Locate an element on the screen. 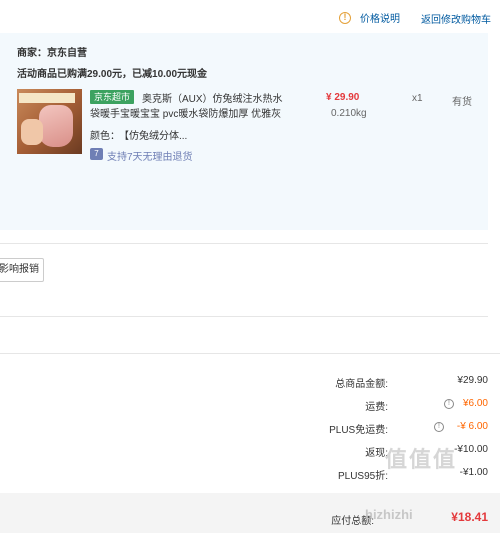 The height and width of the screenshot is (533, 500). hot-water-bag-image is located at coordinates (56, 126).